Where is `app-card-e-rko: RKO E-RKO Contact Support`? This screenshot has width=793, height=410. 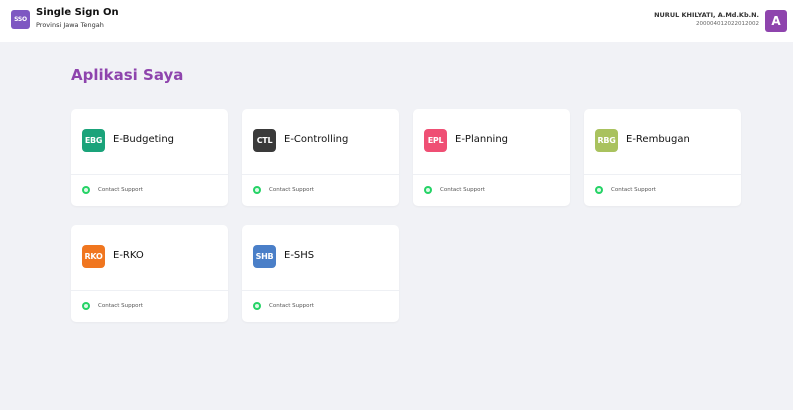 app-card-e-rko: RKO E-RKO Contact Support is located at coordinates (149, 273).